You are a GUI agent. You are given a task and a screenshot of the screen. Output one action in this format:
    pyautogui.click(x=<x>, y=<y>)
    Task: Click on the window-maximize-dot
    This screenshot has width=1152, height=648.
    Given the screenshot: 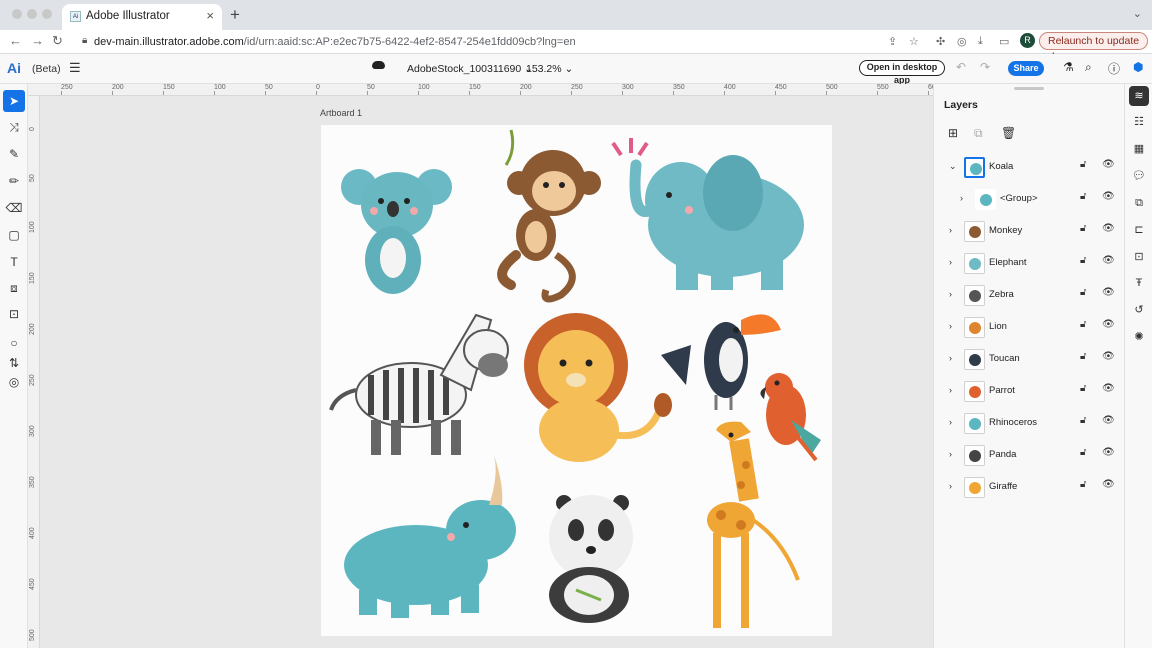 What is the action you would take?
    pyautogui.click(x=47, y=14)
    